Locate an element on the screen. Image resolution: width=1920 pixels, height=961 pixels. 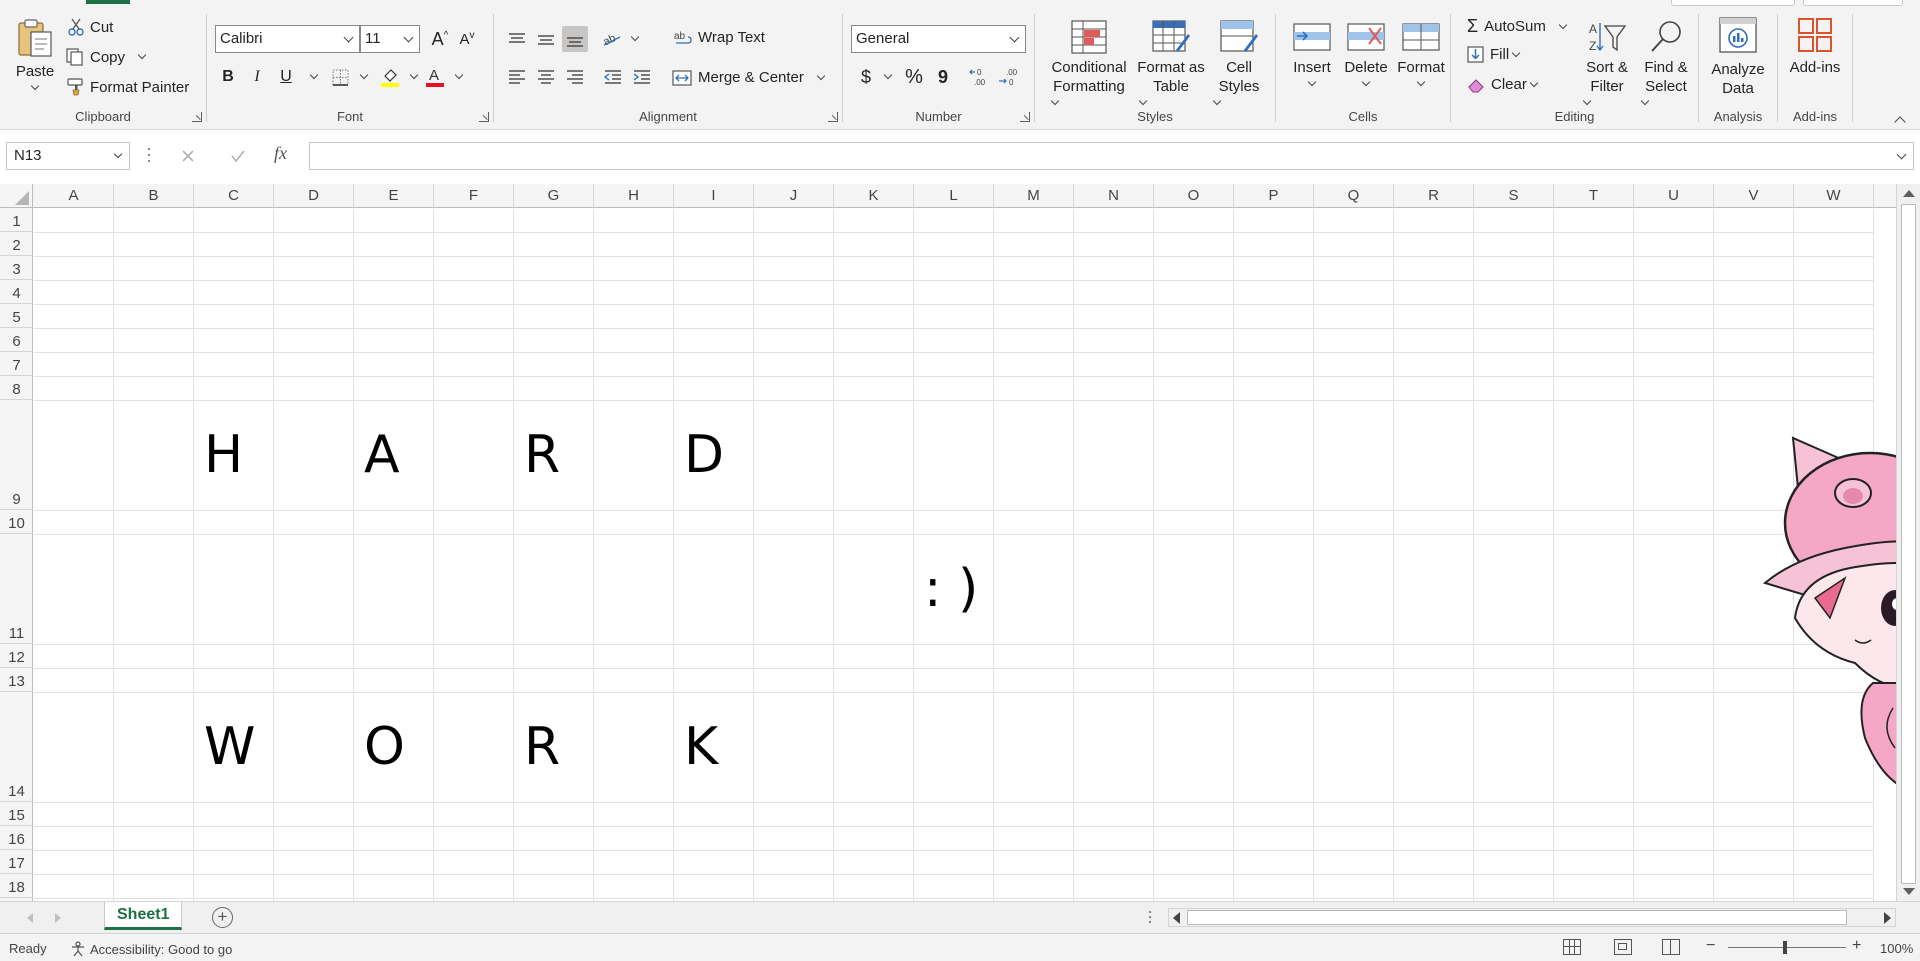
alignment-dialog-launcher-icon is located at coordinates (833, 117).